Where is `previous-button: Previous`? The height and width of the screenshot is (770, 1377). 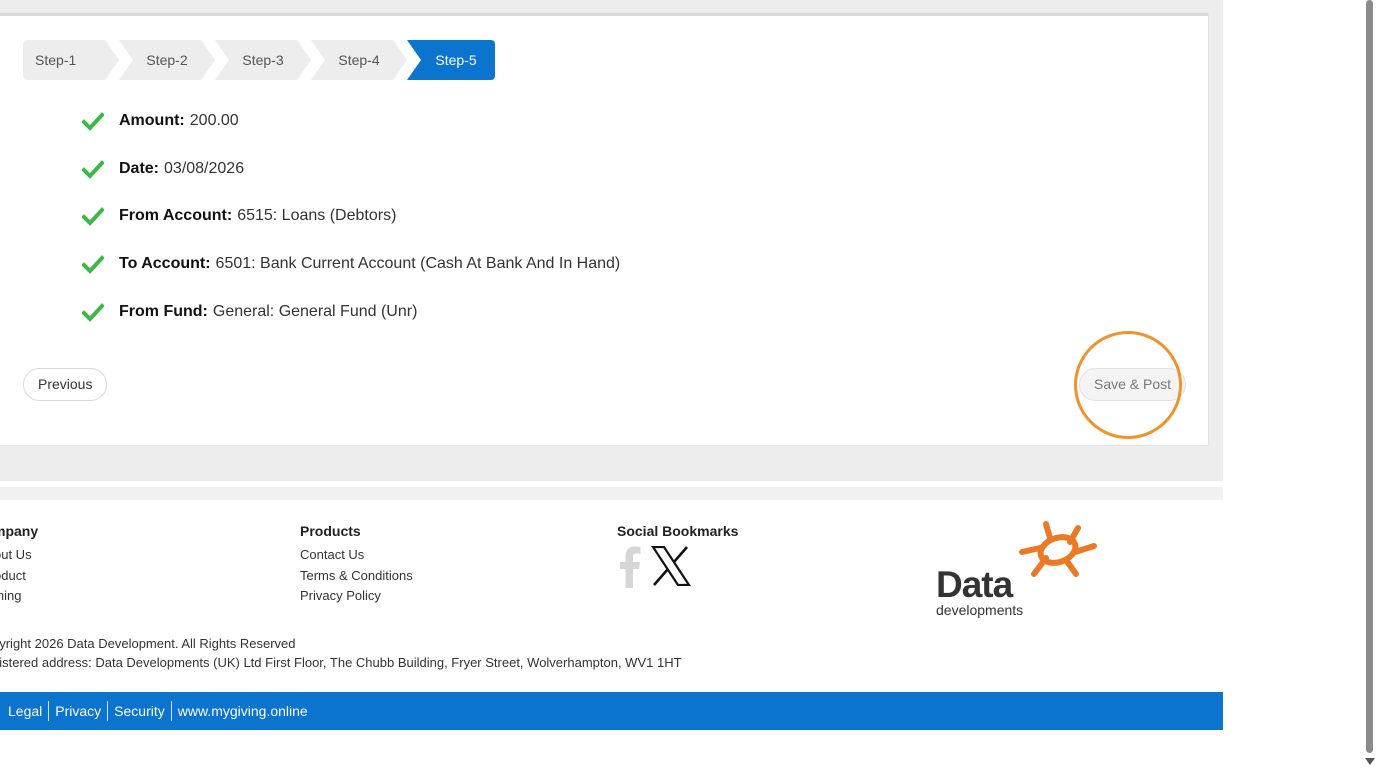 previous-button: Previous is located at coordinates (65, 384).